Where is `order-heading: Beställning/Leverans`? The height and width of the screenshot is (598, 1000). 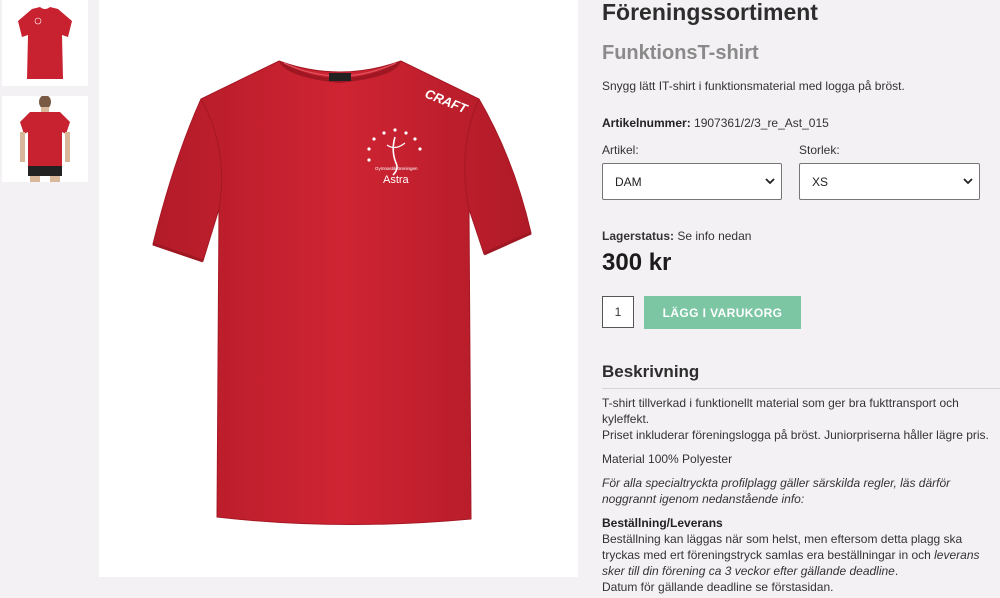 order-heading: Beställning/Leverans is located at coordinates (662, 523).